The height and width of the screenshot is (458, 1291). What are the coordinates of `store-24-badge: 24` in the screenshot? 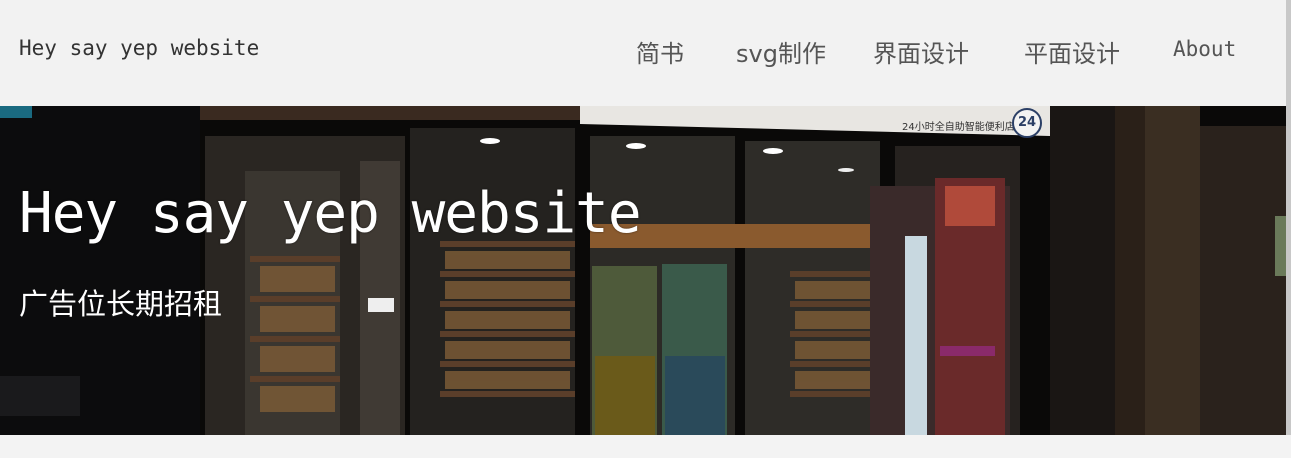 It's located at (1027, 123).